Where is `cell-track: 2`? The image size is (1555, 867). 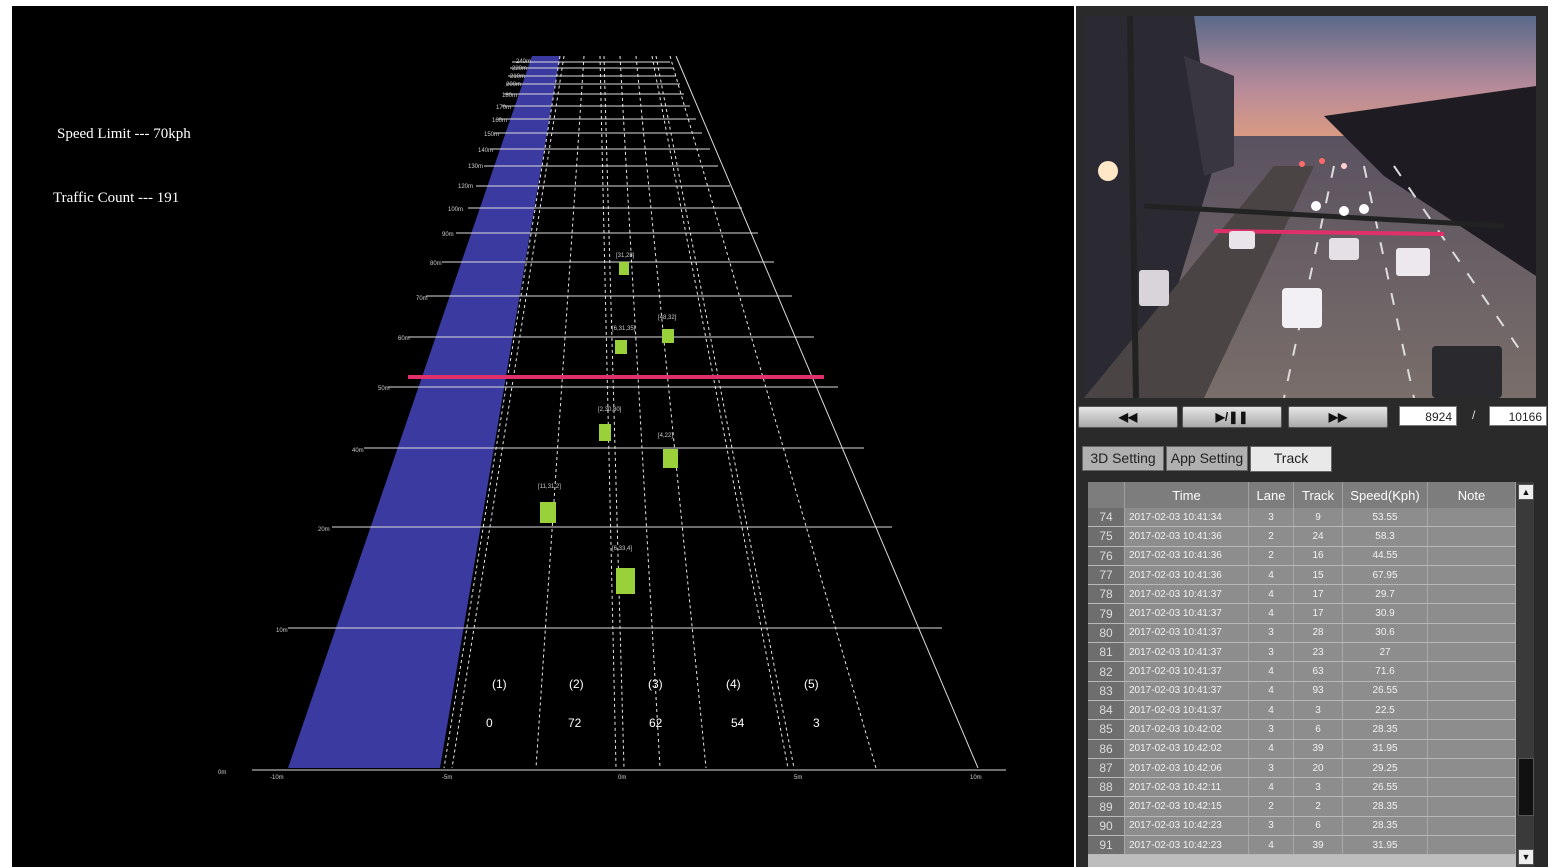
cell-track: 2 is located at coordinates (1318, 806).